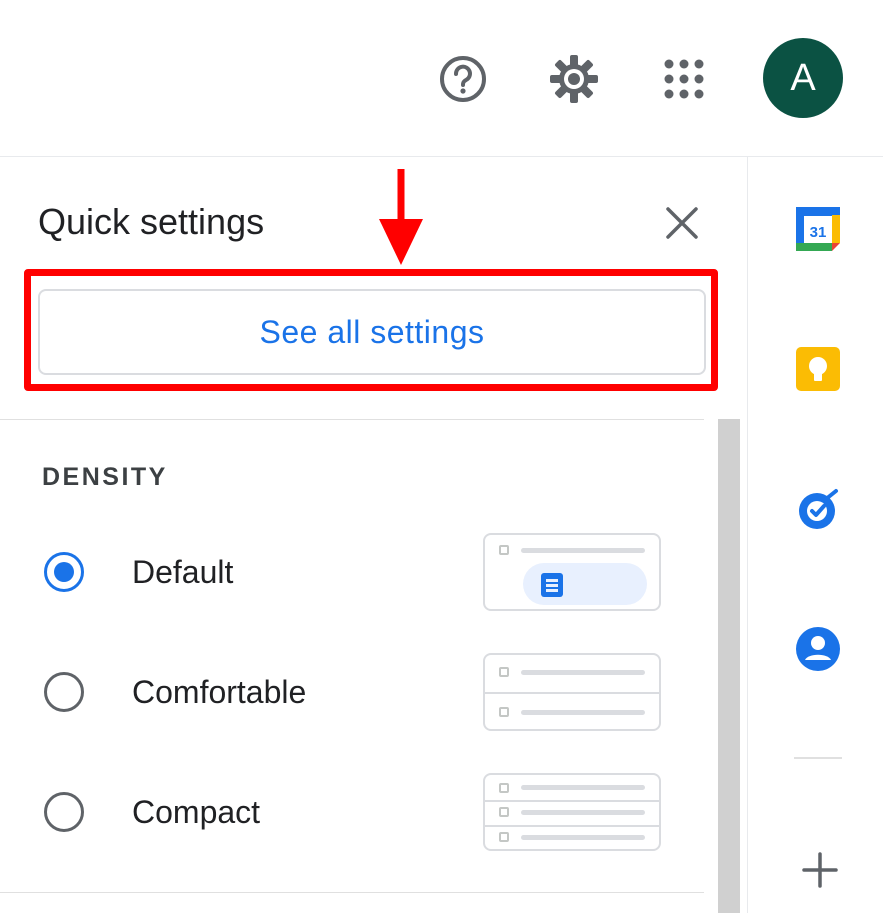  I want to click on see-all-settings-button: See all settings, so click(372, 332).